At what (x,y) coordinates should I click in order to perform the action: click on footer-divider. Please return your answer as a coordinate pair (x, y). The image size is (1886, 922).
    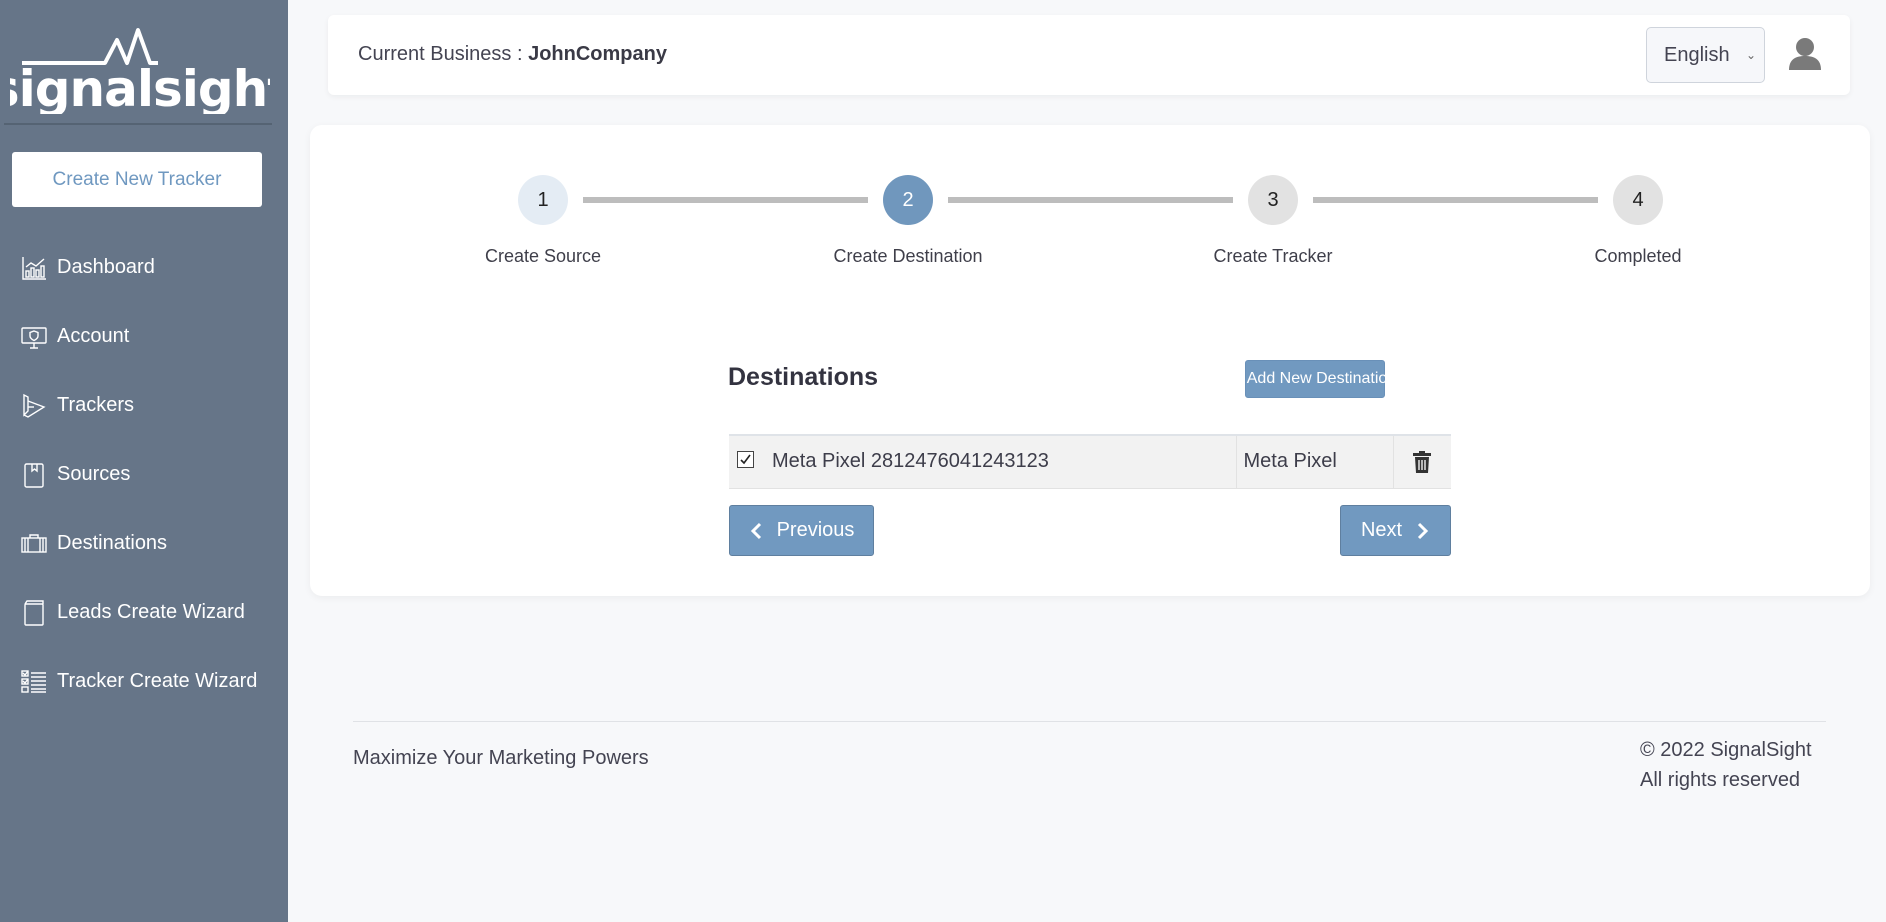
    Looking at the image, I should click on (1089, 721).